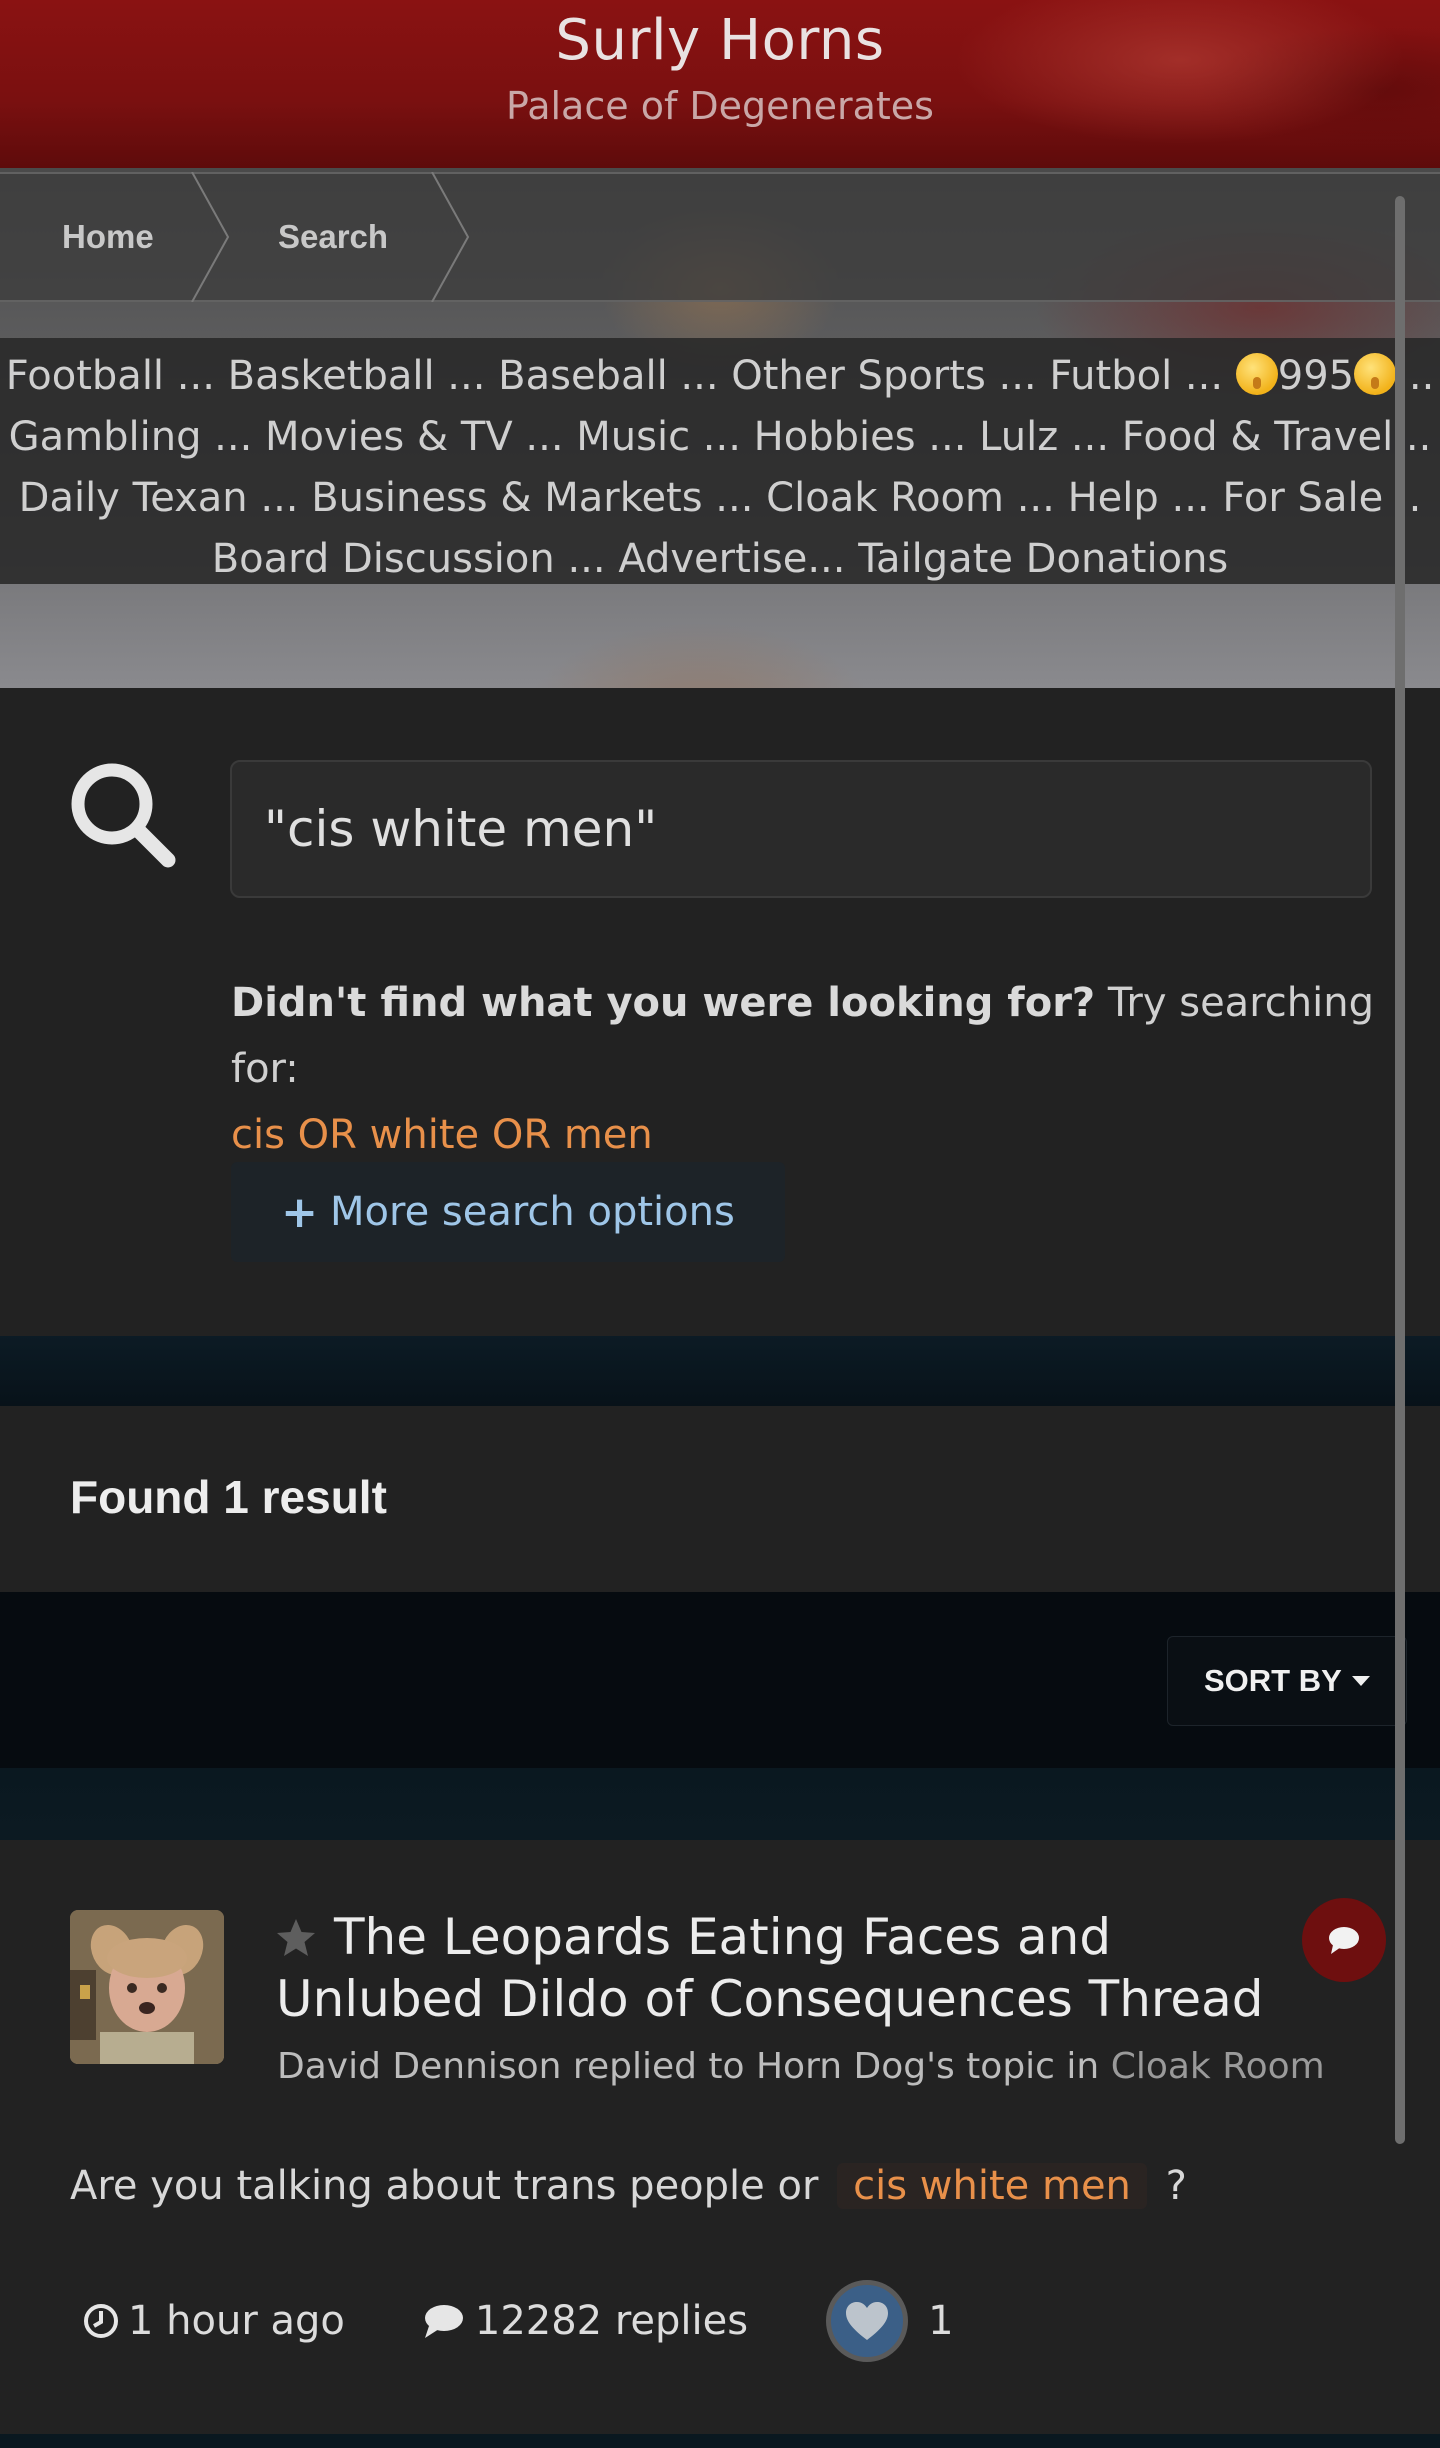  Describe the element at coordinates (123, 815) in the screenshot. I see `search-icon` at that location.